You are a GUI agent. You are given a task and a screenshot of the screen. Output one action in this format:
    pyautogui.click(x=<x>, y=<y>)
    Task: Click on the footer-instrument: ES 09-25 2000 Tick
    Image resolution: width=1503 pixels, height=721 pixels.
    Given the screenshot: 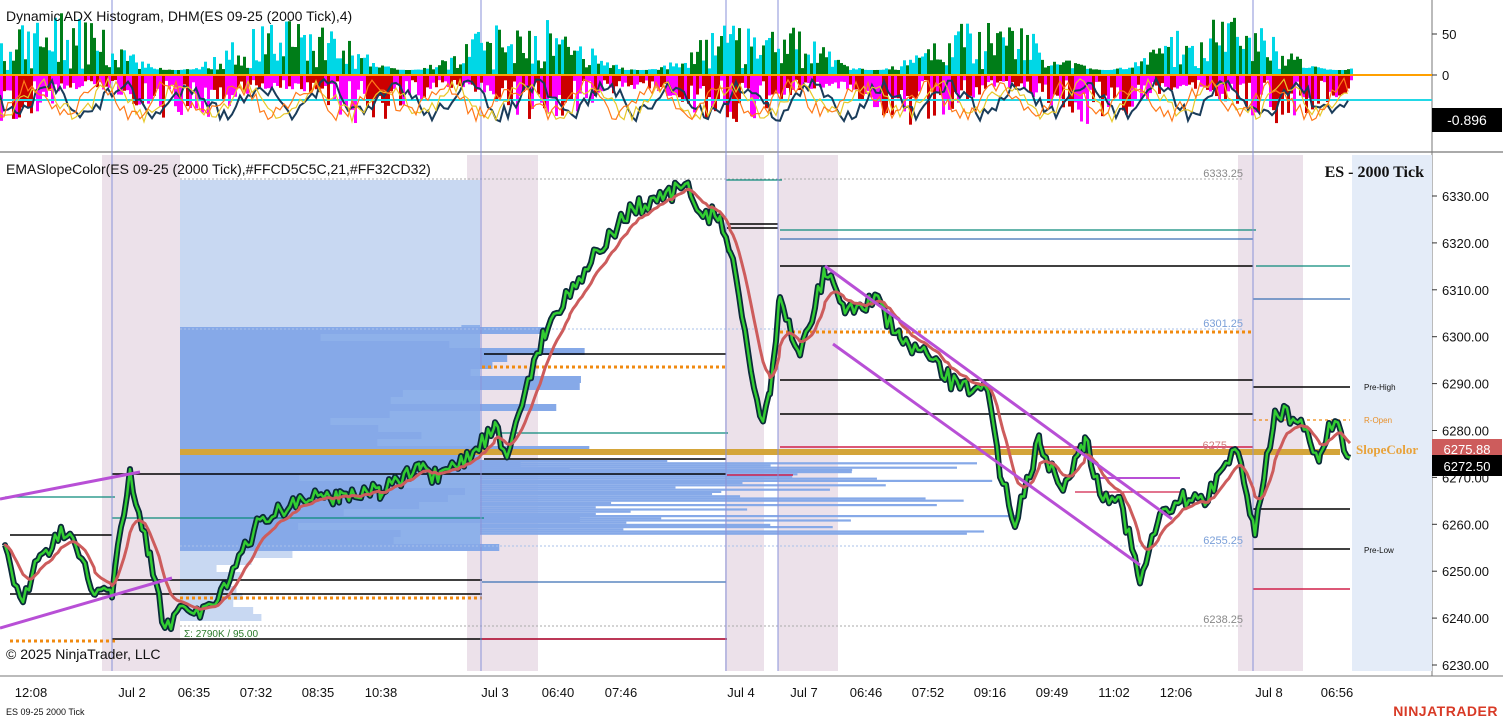 What is the action you would take?
    pyautogui.click(x=45, y=712)
    